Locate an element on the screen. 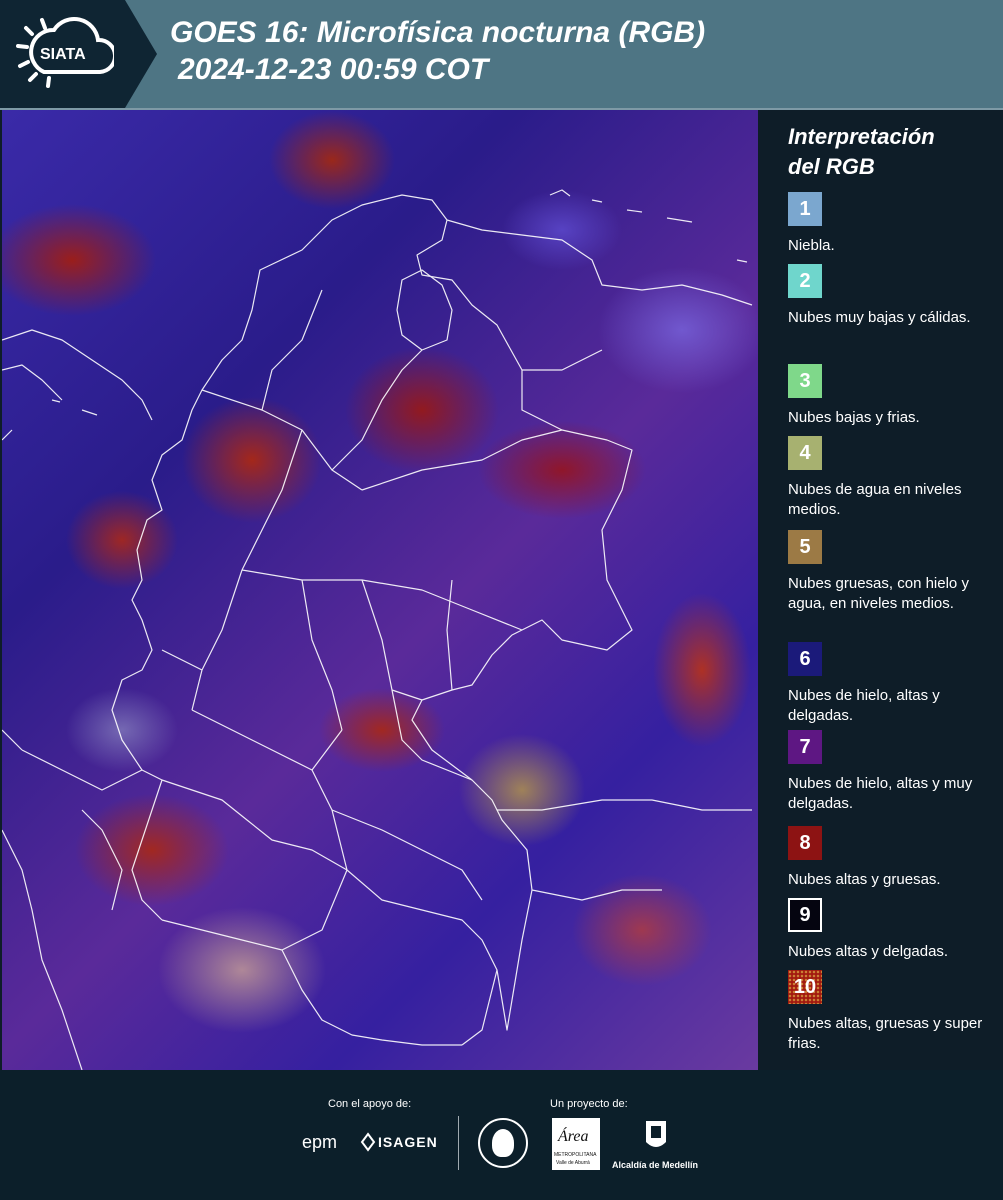 The height and width of the screenshot is (1200, 1003). alcaldia-text: Alcaldía de Medellín is located at coordinates (655, 1165).